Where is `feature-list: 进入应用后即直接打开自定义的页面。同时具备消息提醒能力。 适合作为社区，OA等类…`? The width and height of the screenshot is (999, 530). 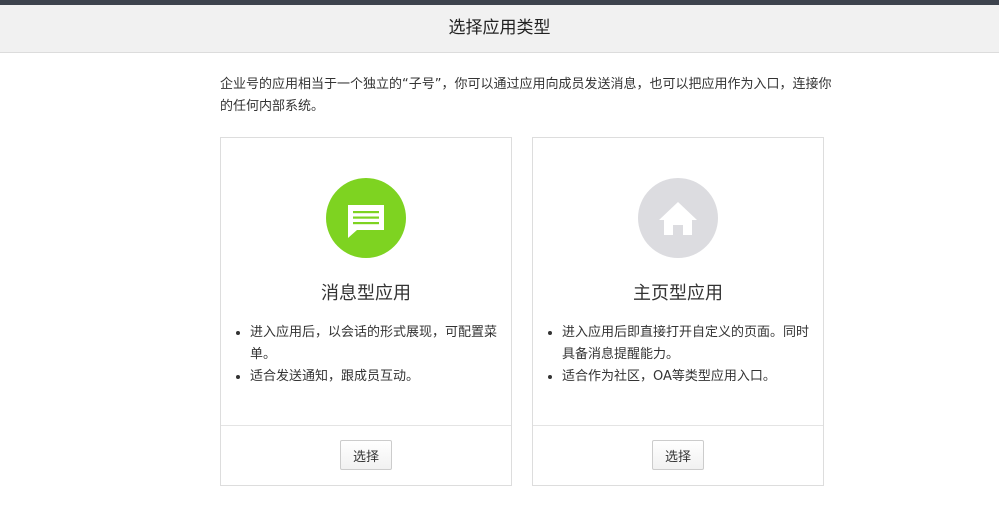 feature-list: 进入应用后即直接打开自定义的页面。同时具备消息提醒能力。 适合作为社区，OA等类… is located at coordinates (679, 355).